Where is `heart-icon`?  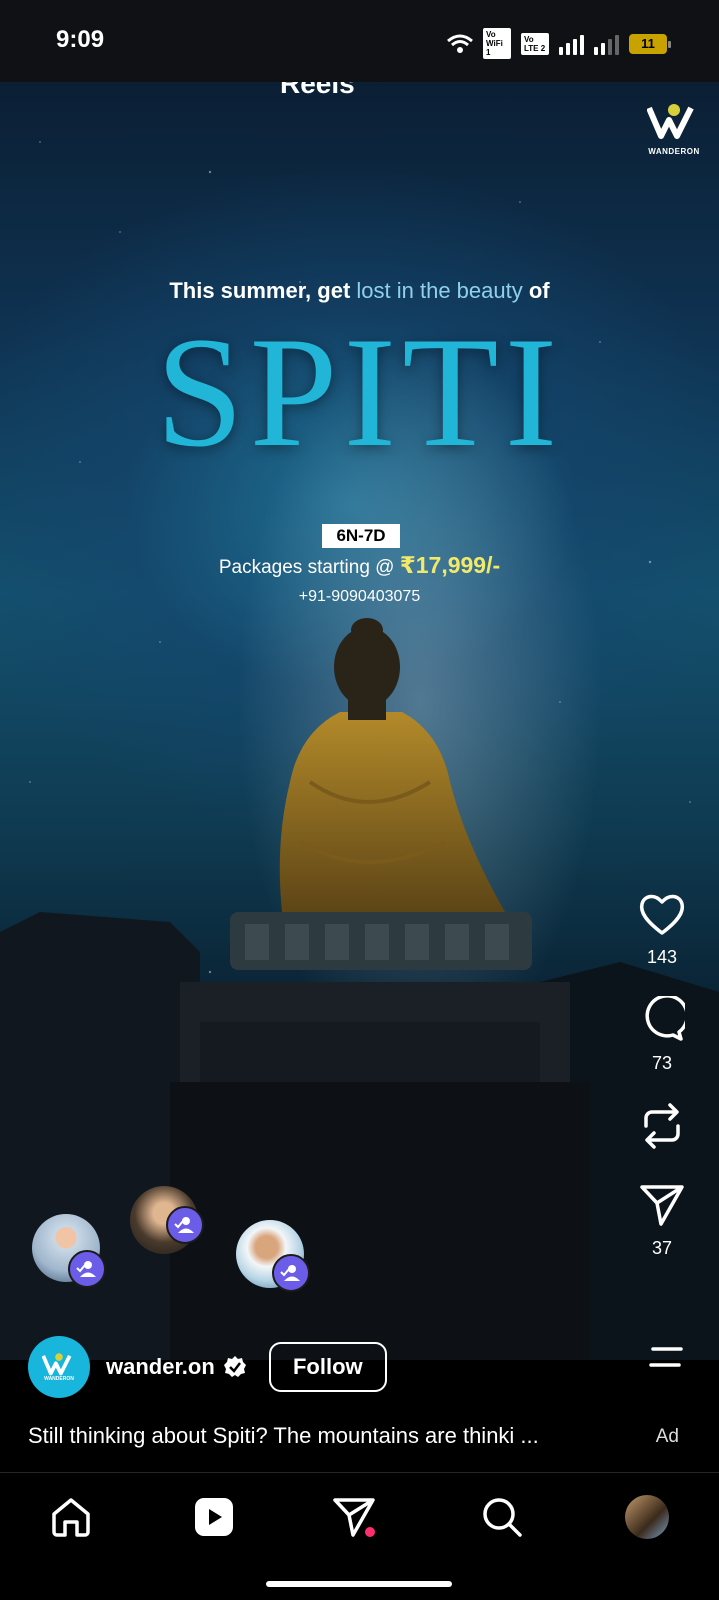
heart-icon is located at coordinates (662, 914).